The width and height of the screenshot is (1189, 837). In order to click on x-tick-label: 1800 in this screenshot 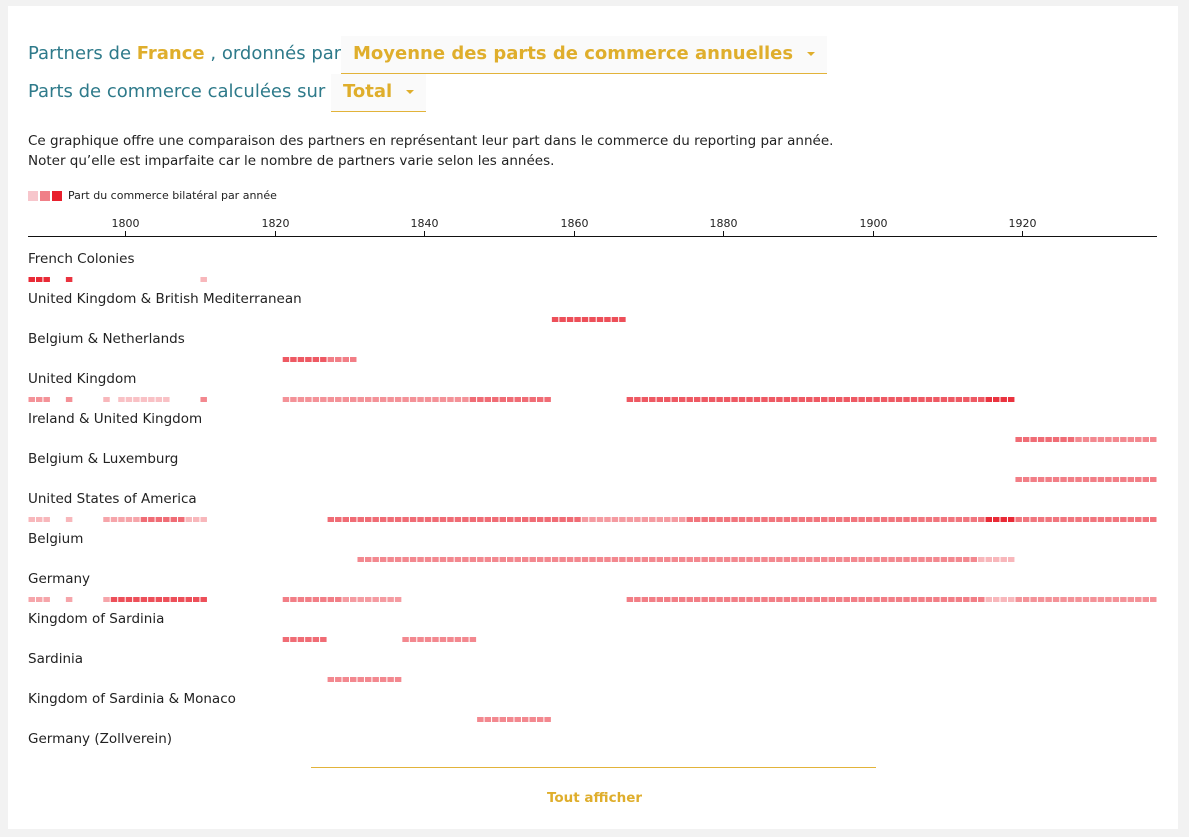, I will do `click(126, 223)`.